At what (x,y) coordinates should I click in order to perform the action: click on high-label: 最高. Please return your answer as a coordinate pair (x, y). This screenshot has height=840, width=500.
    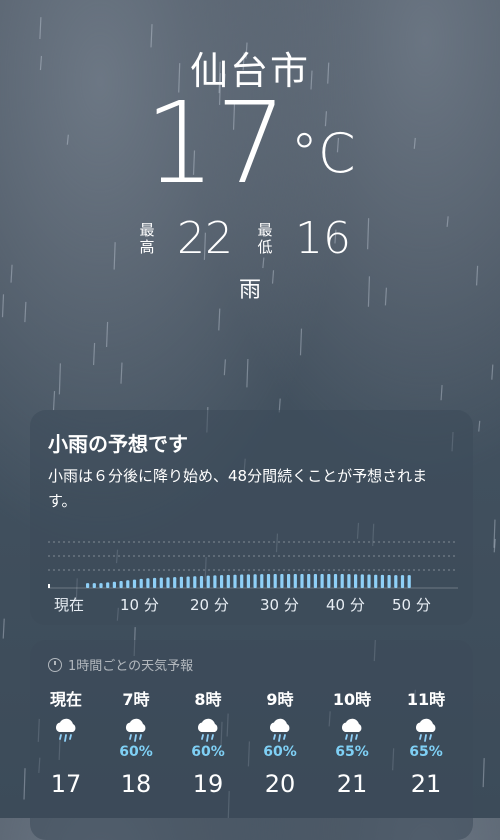
    Looking at the image, I should click on (147, 238).